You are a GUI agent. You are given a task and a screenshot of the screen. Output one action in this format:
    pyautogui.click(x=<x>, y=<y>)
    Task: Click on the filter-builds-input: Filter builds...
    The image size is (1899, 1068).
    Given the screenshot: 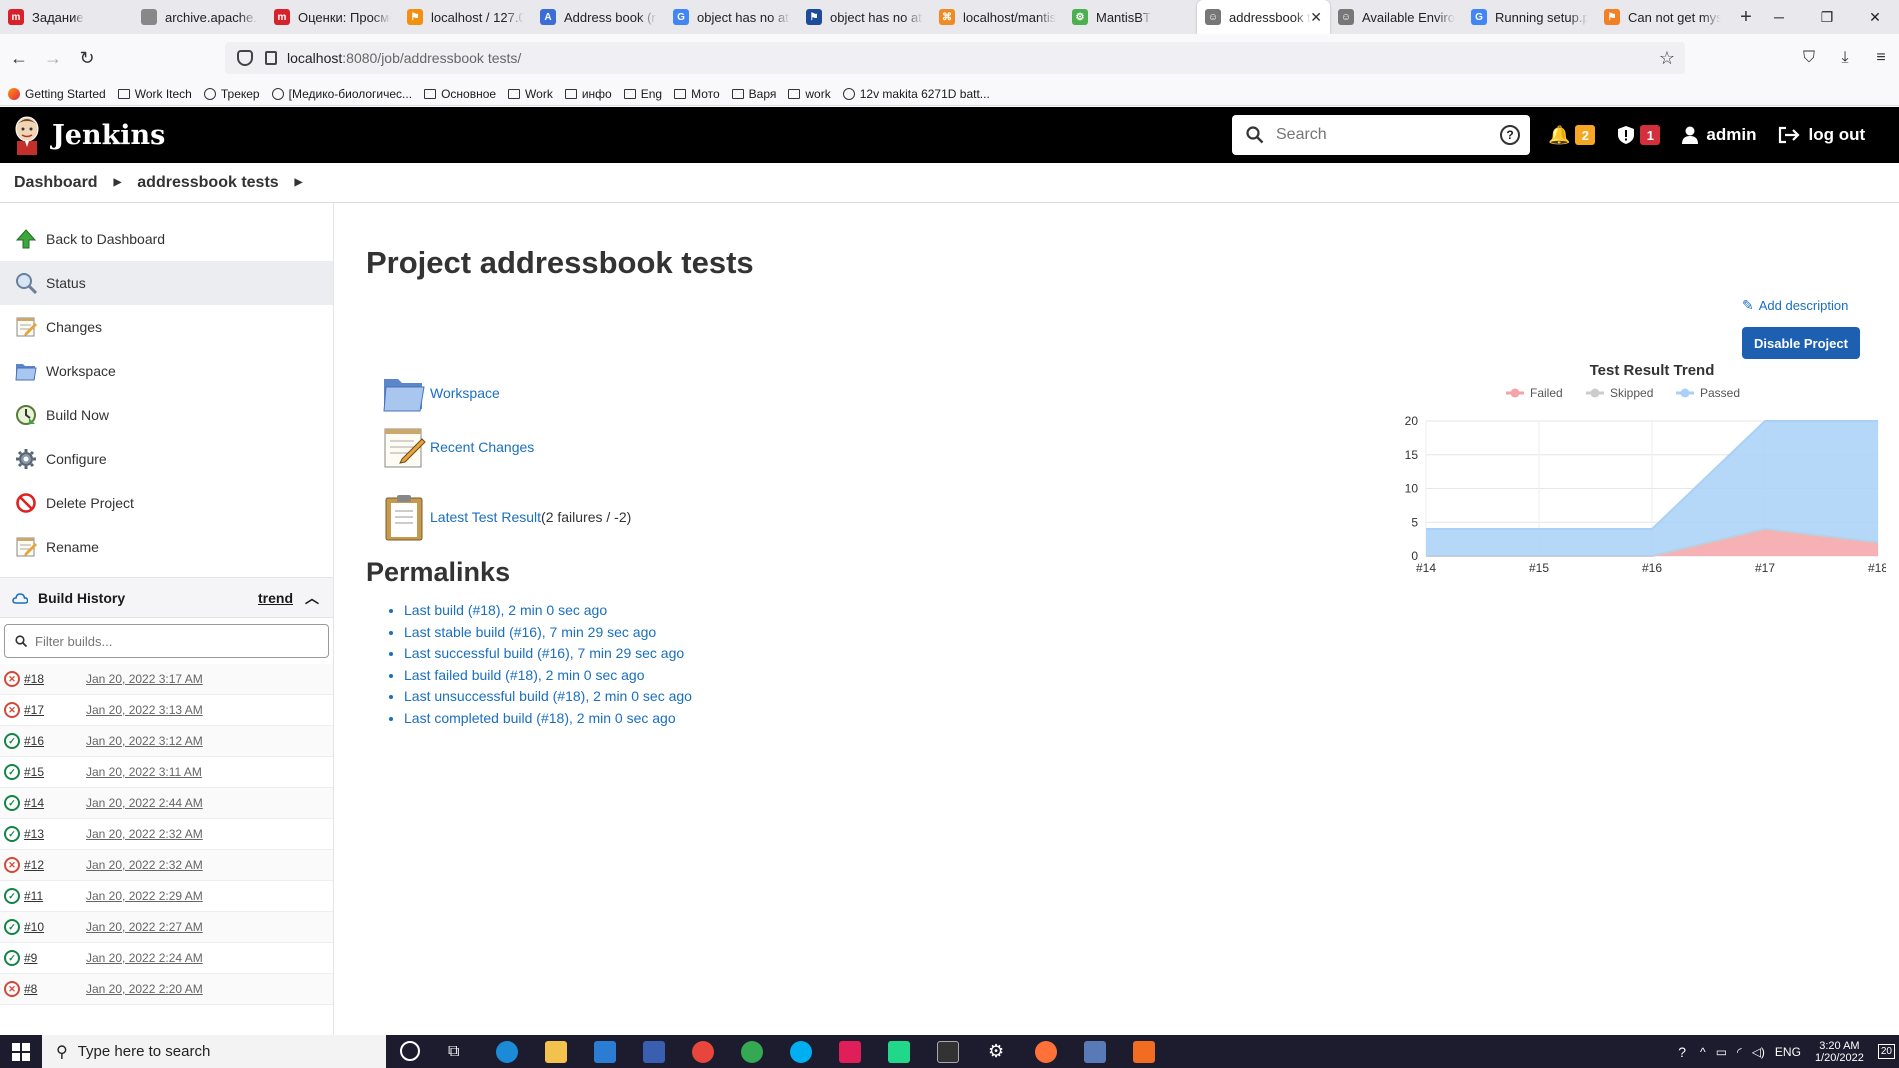 What is the action you would take?
    pyautogui.click(x=166, y=641)
    